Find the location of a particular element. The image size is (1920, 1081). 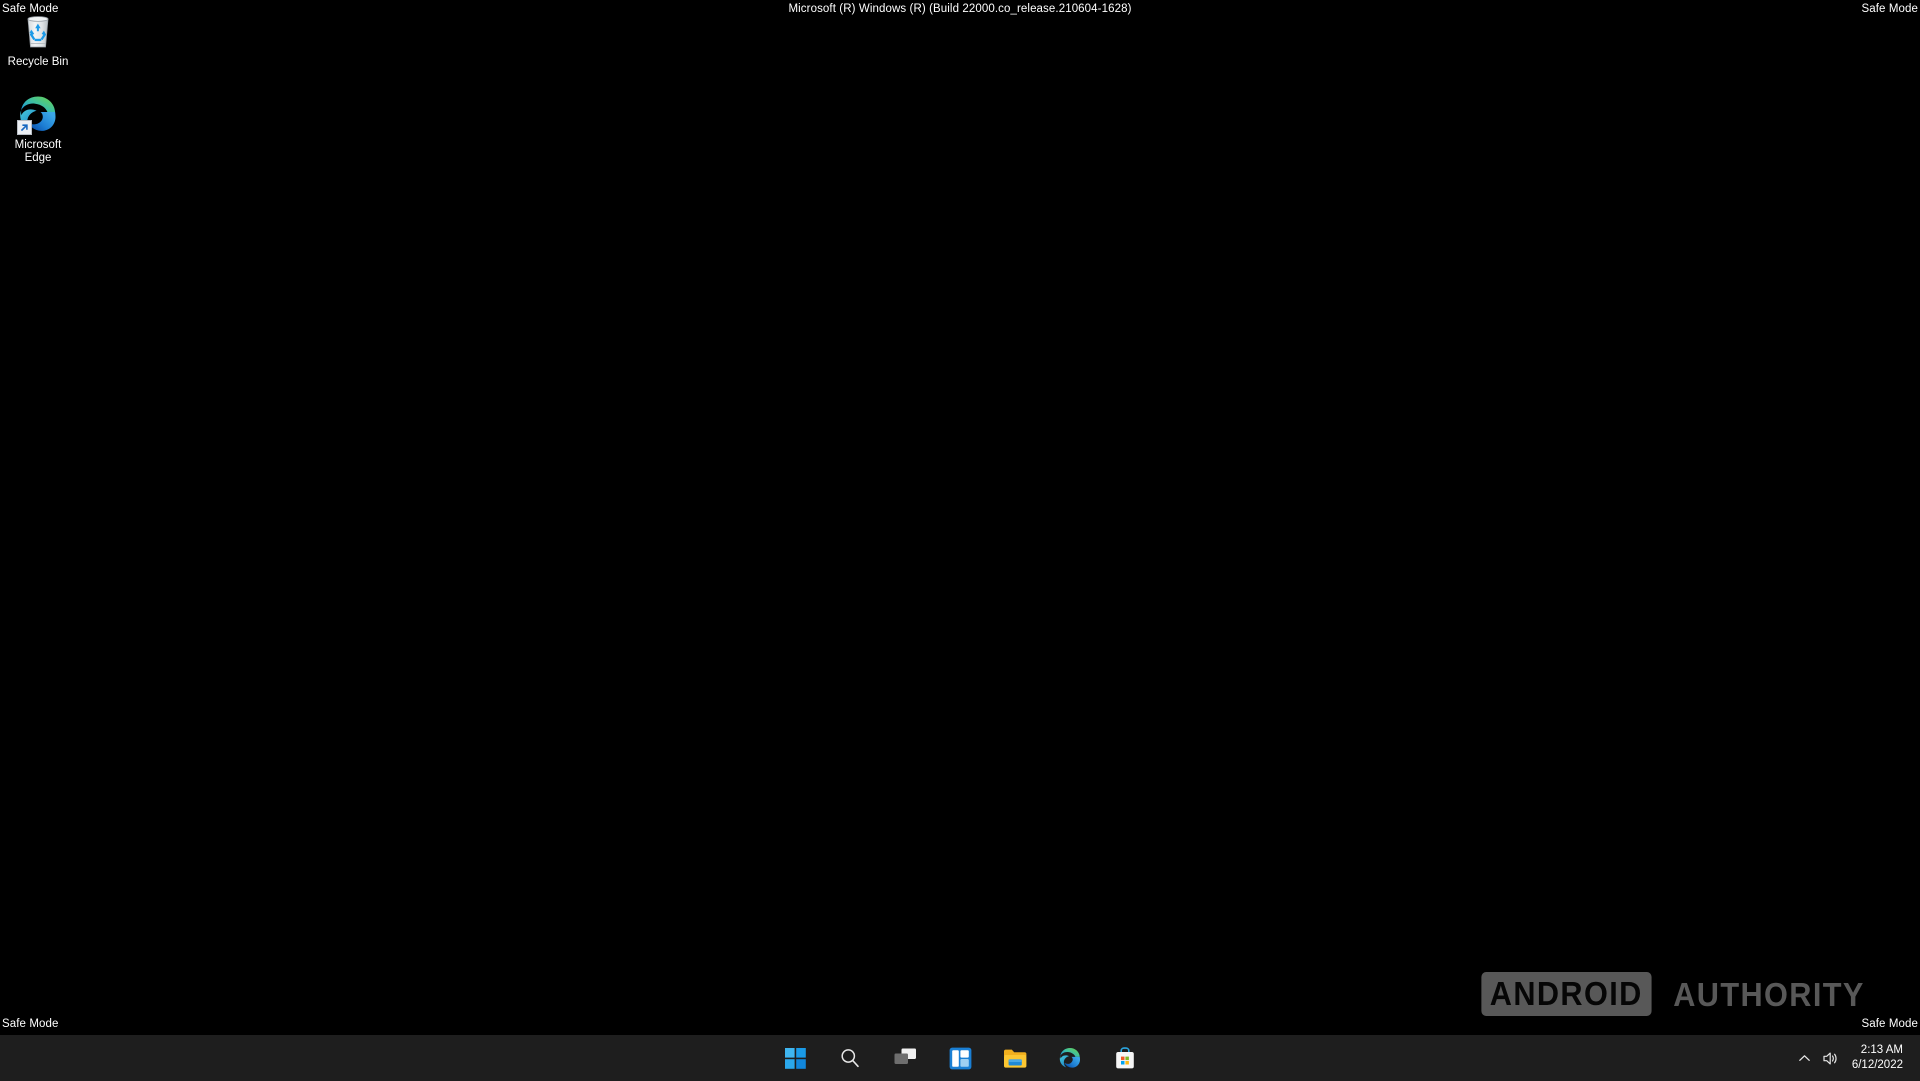

recycle-bin-icon is located at coordinates (38, 31).